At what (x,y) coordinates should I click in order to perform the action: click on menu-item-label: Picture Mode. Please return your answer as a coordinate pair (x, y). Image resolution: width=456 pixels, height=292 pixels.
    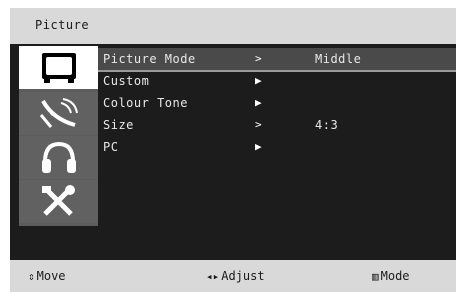
    Looking at the image, I should click on (149, 59).